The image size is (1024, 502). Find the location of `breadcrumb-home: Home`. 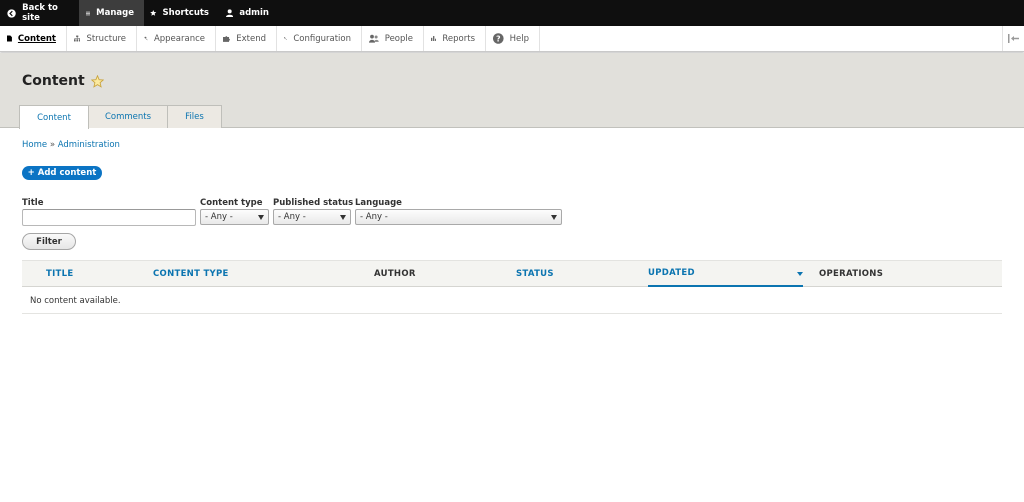

breadcrumb-home: Home is located at coordinates (34, 145).